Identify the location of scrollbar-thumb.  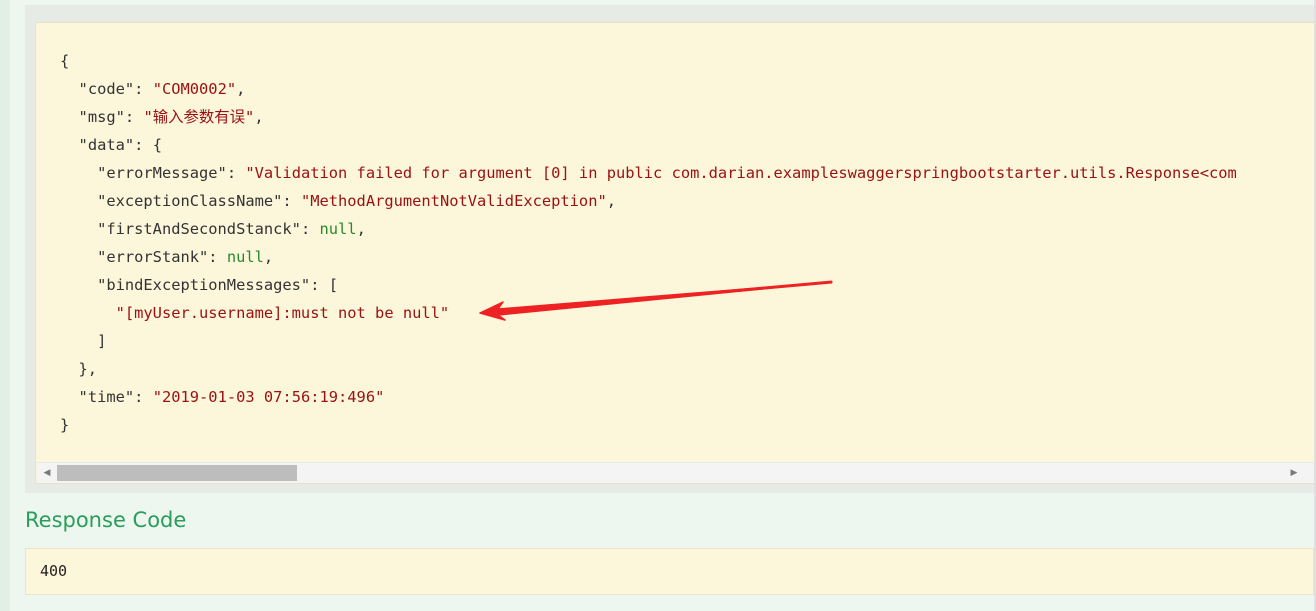
(177, 473).